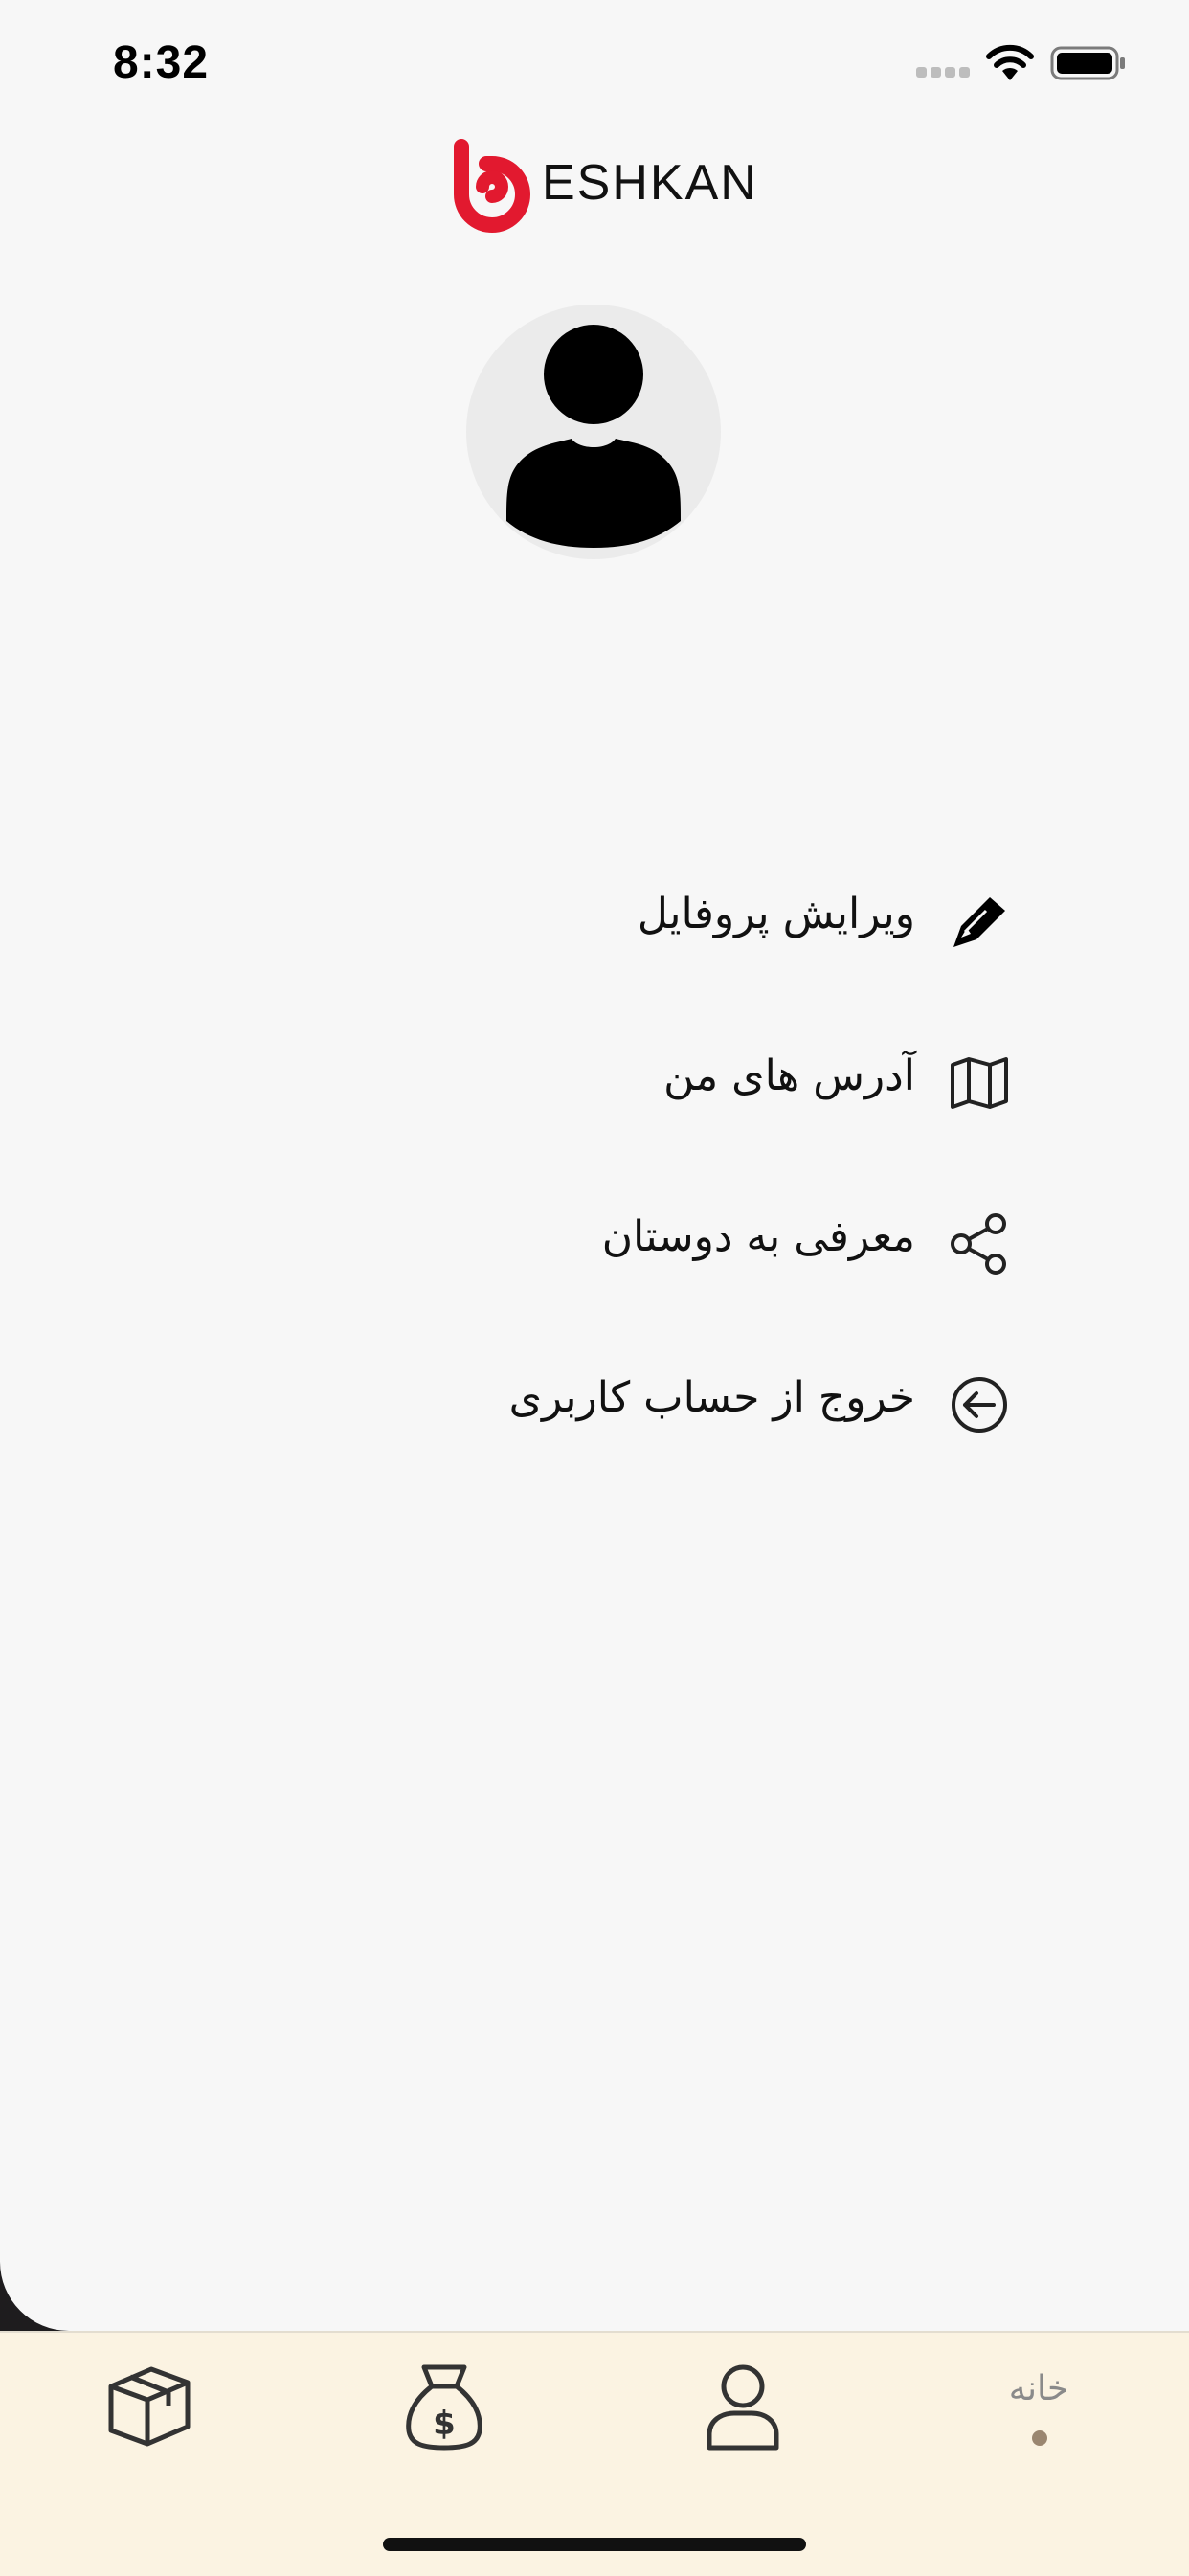 This screenshot has height=2576, width=1189. I want to click on active-tab-indicator, so click(1039, 2438).